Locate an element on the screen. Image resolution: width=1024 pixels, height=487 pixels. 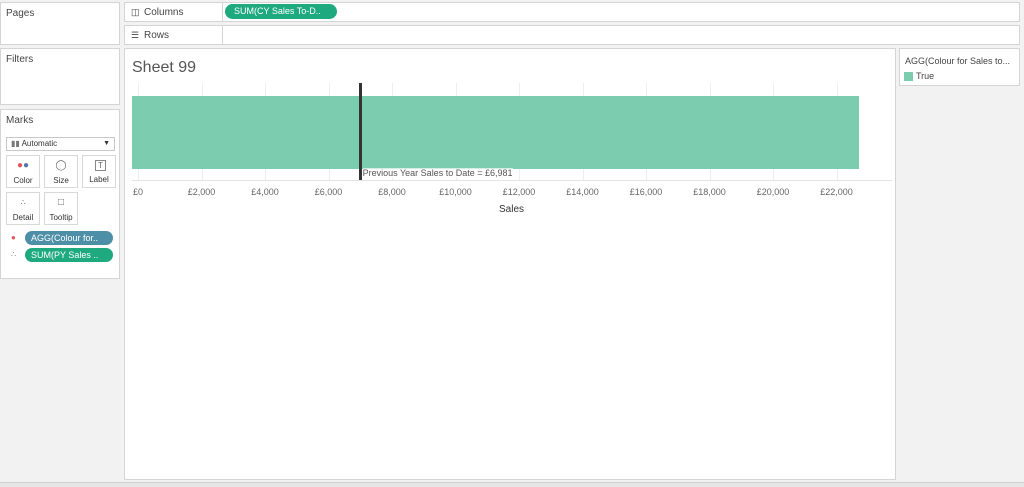
tooltip-button: □ Tooltip is located at coordinates (61, 208).